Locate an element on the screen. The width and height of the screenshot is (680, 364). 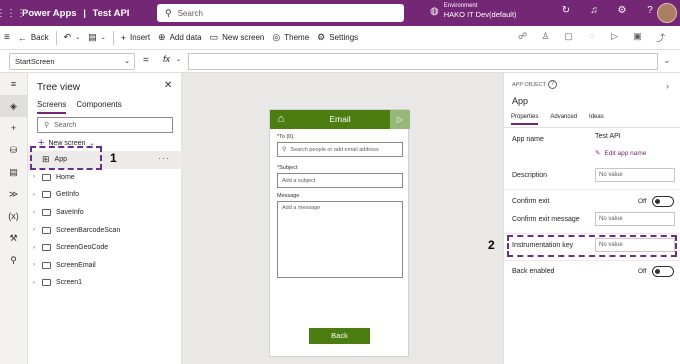
description-label: Description is located at coordinates (530, 175).